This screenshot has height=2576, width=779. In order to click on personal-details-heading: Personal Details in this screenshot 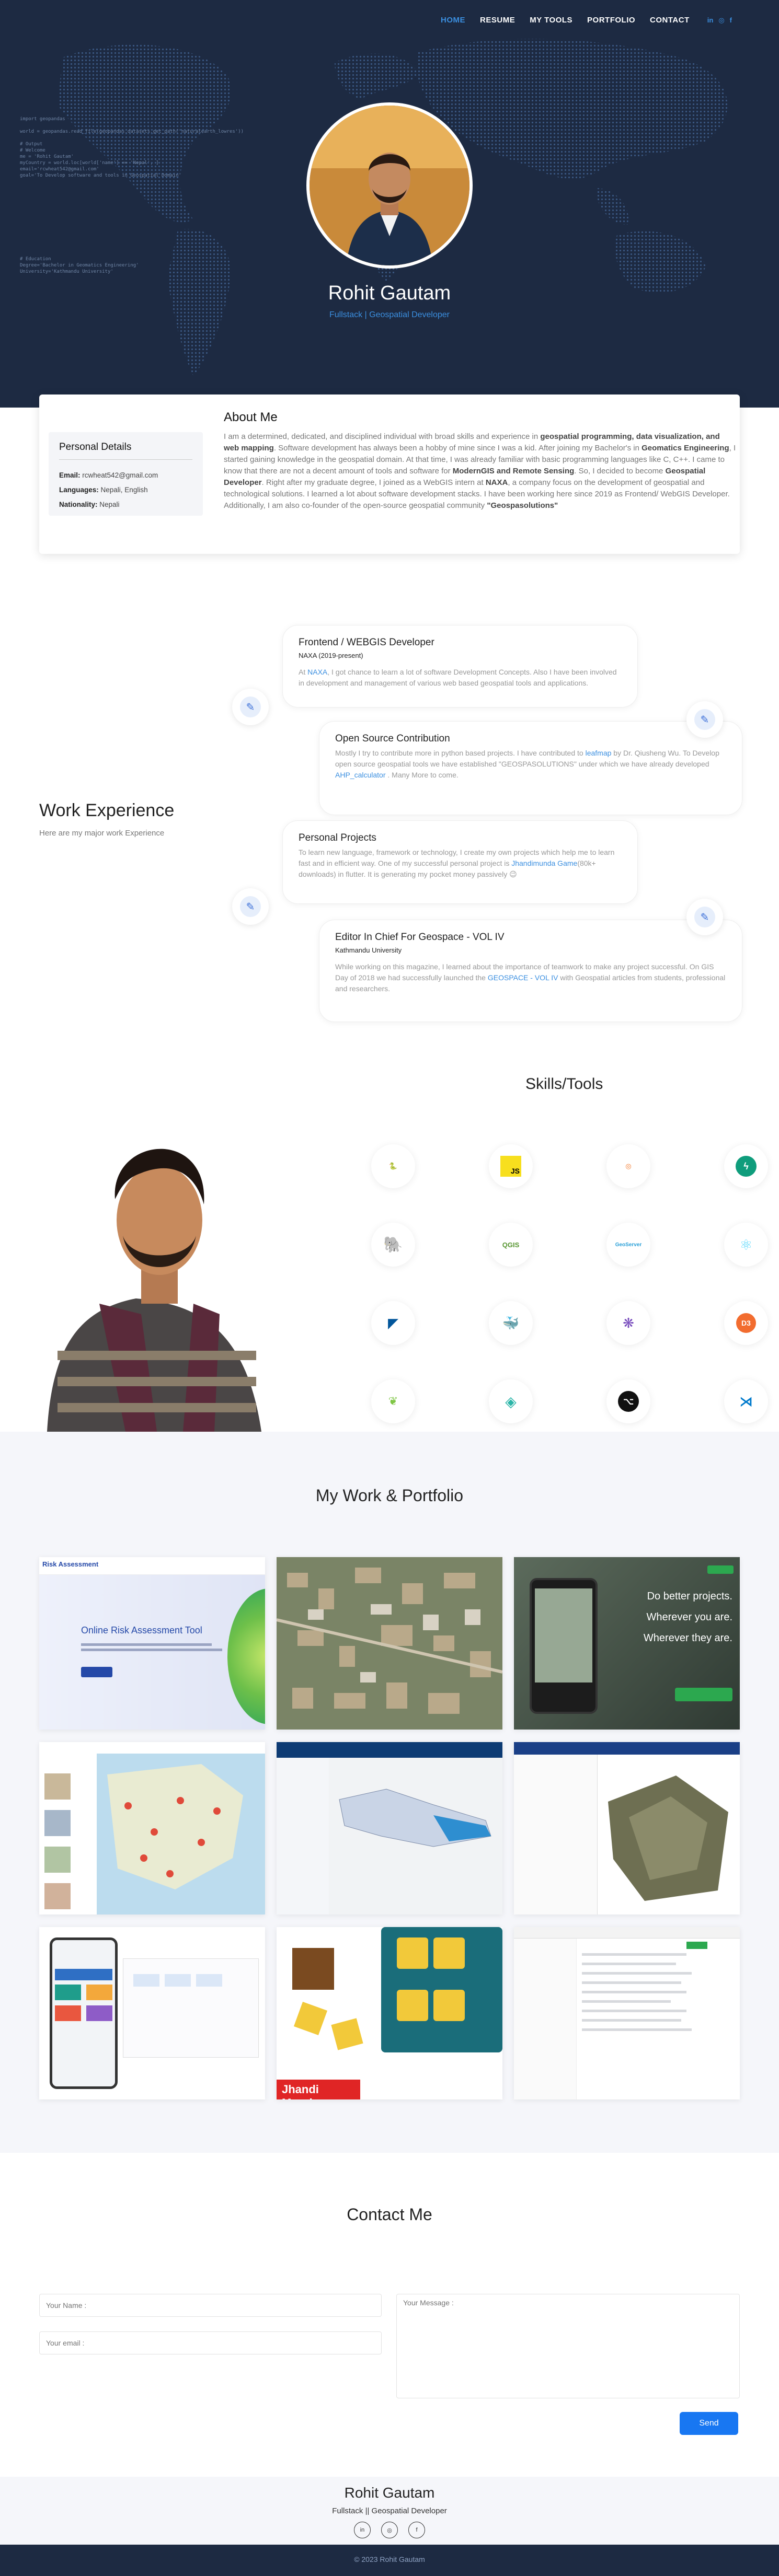, I will do `click(126, 451)`.